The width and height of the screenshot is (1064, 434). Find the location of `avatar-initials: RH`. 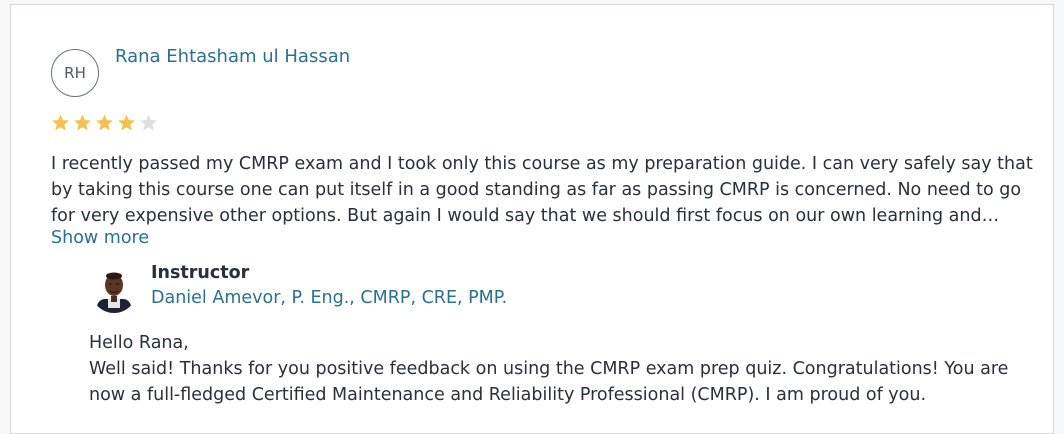

avatar-initials: RH is located at coordinates (75, 73).